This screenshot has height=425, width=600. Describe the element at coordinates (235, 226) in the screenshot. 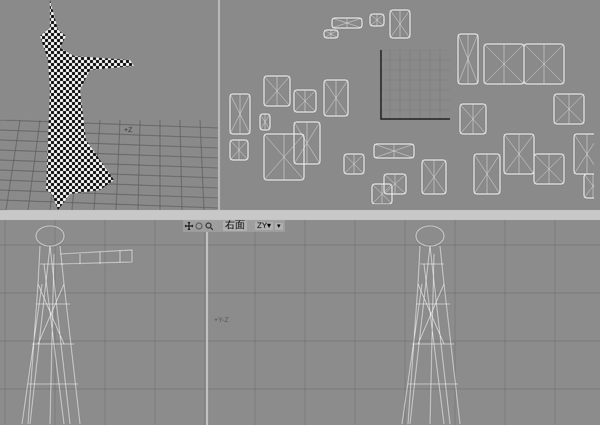

I see `view-name-label: 右面` at that location.